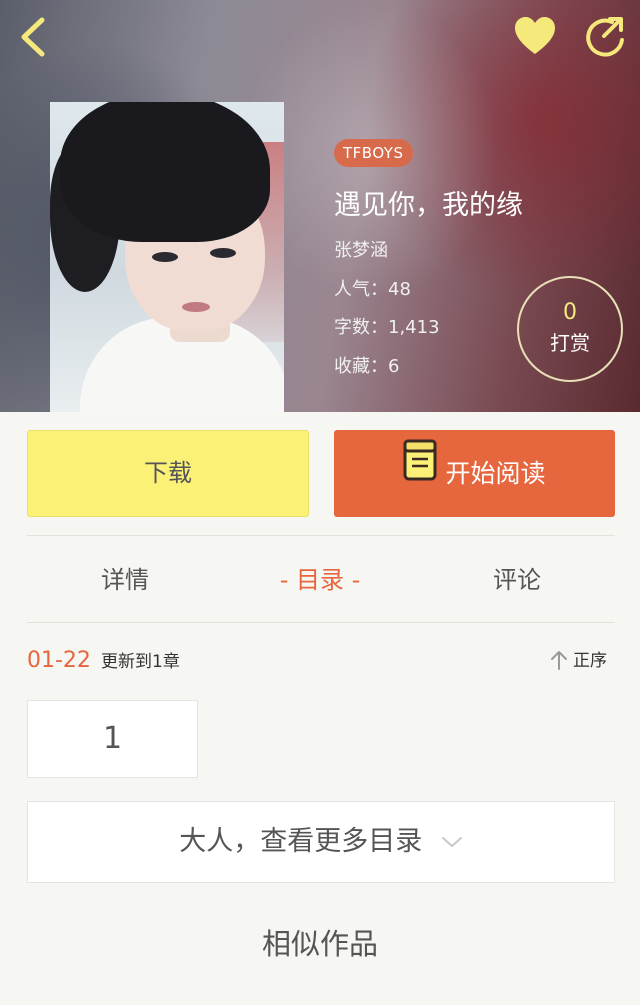  I want to click on download-label: 下载, so click(168, 473).